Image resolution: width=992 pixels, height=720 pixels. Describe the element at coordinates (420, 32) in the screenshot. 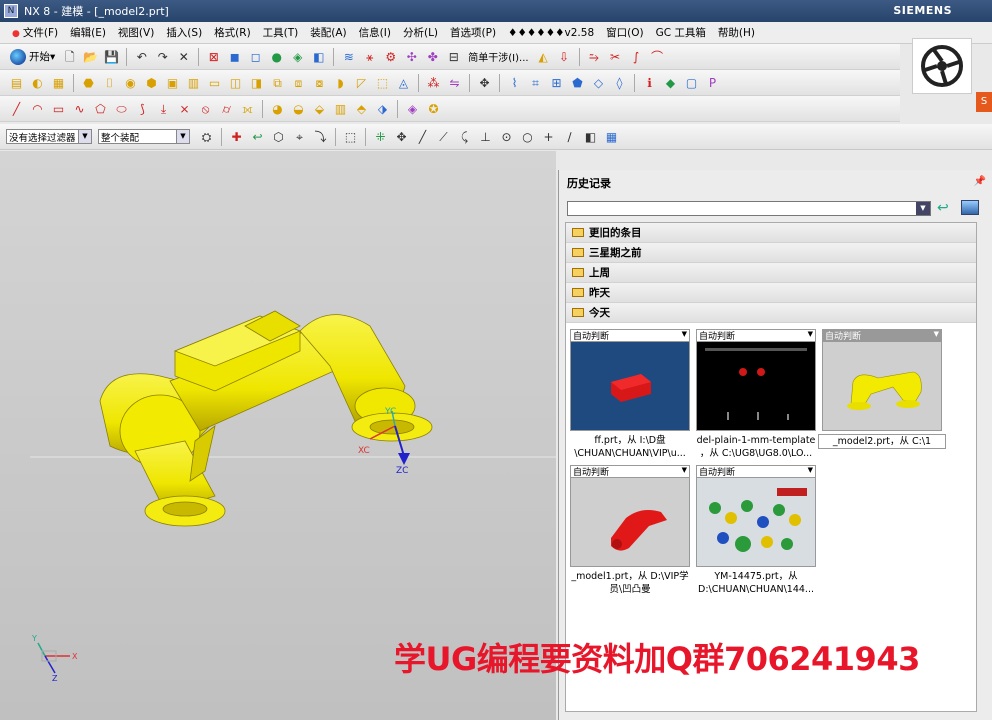

I see `menu-analysis: 分析(L)` at that location.